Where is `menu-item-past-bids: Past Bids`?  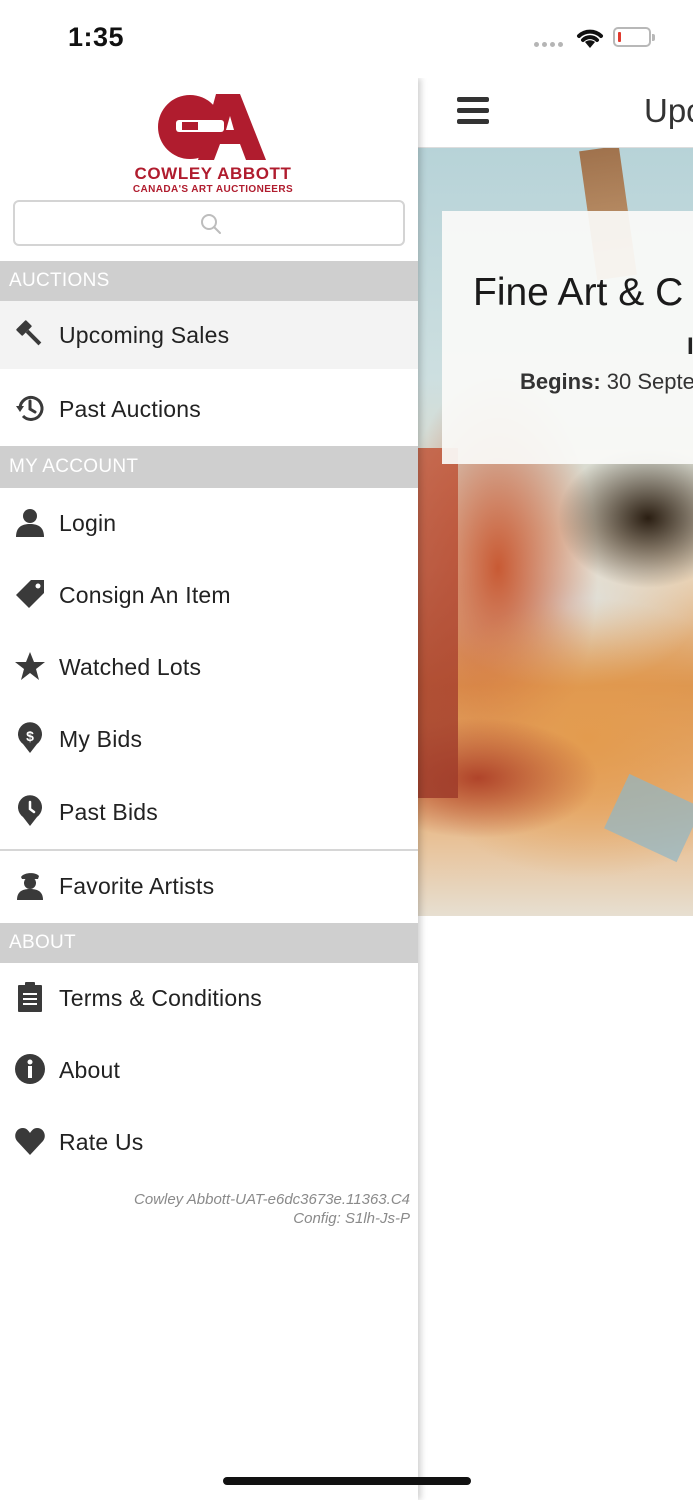 menu-item-past-bids: Past Bids is located at coordinates (209, 812).